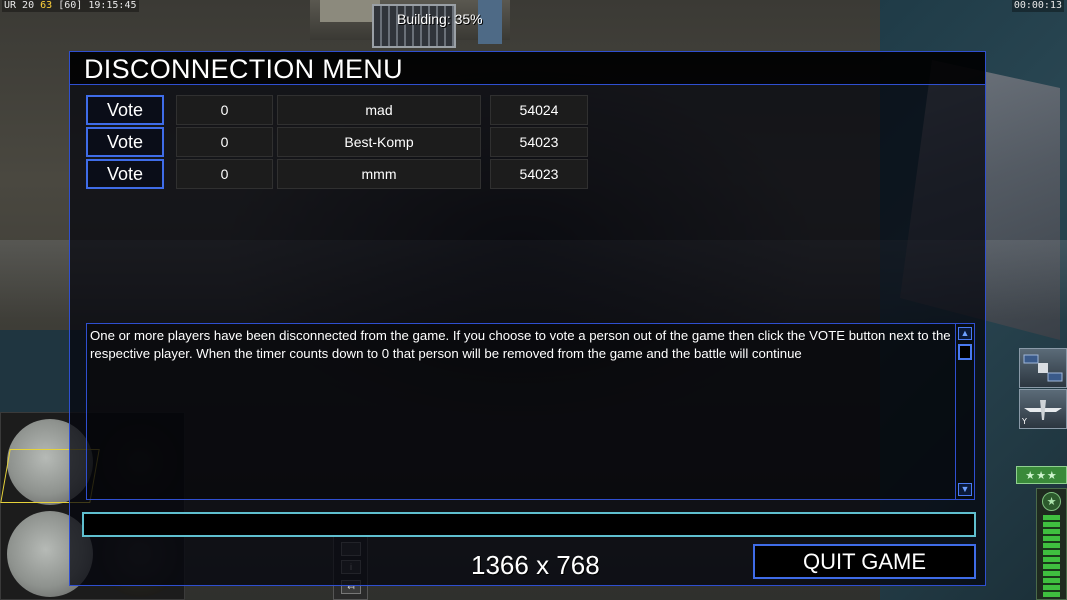  I want to click on rank-stars-badge: ★★★, so click(1041, 475).